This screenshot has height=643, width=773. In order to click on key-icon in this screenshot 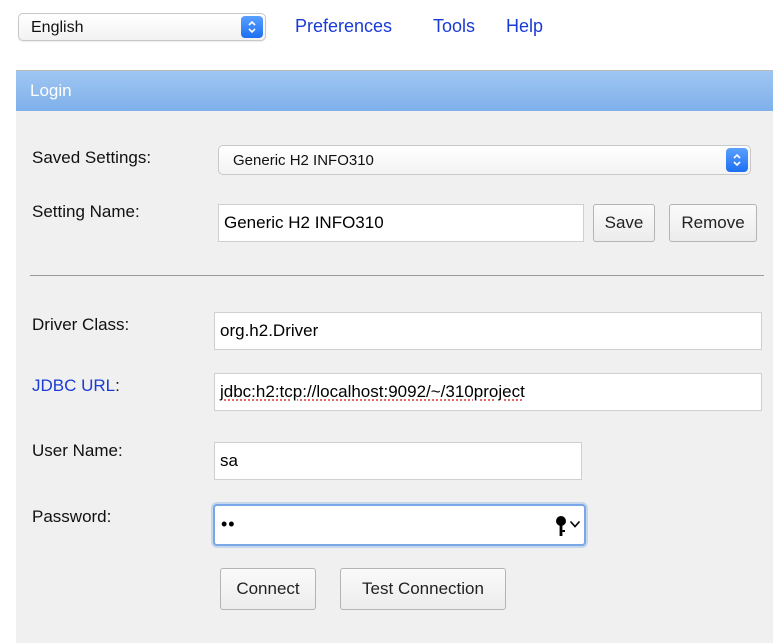, I will do `click(561, 526)`.